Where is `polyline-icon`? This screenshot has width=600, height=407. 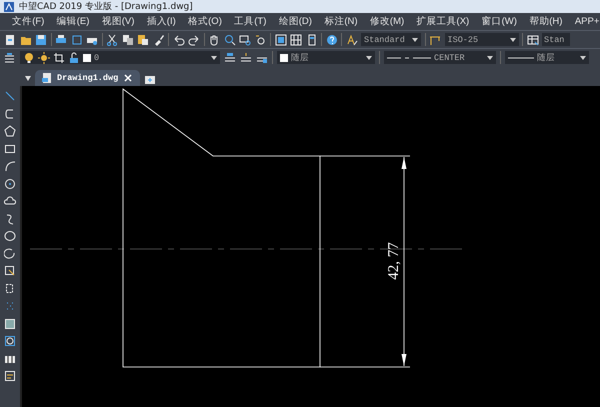
polyline-icon is located at coordinates (10, 114).